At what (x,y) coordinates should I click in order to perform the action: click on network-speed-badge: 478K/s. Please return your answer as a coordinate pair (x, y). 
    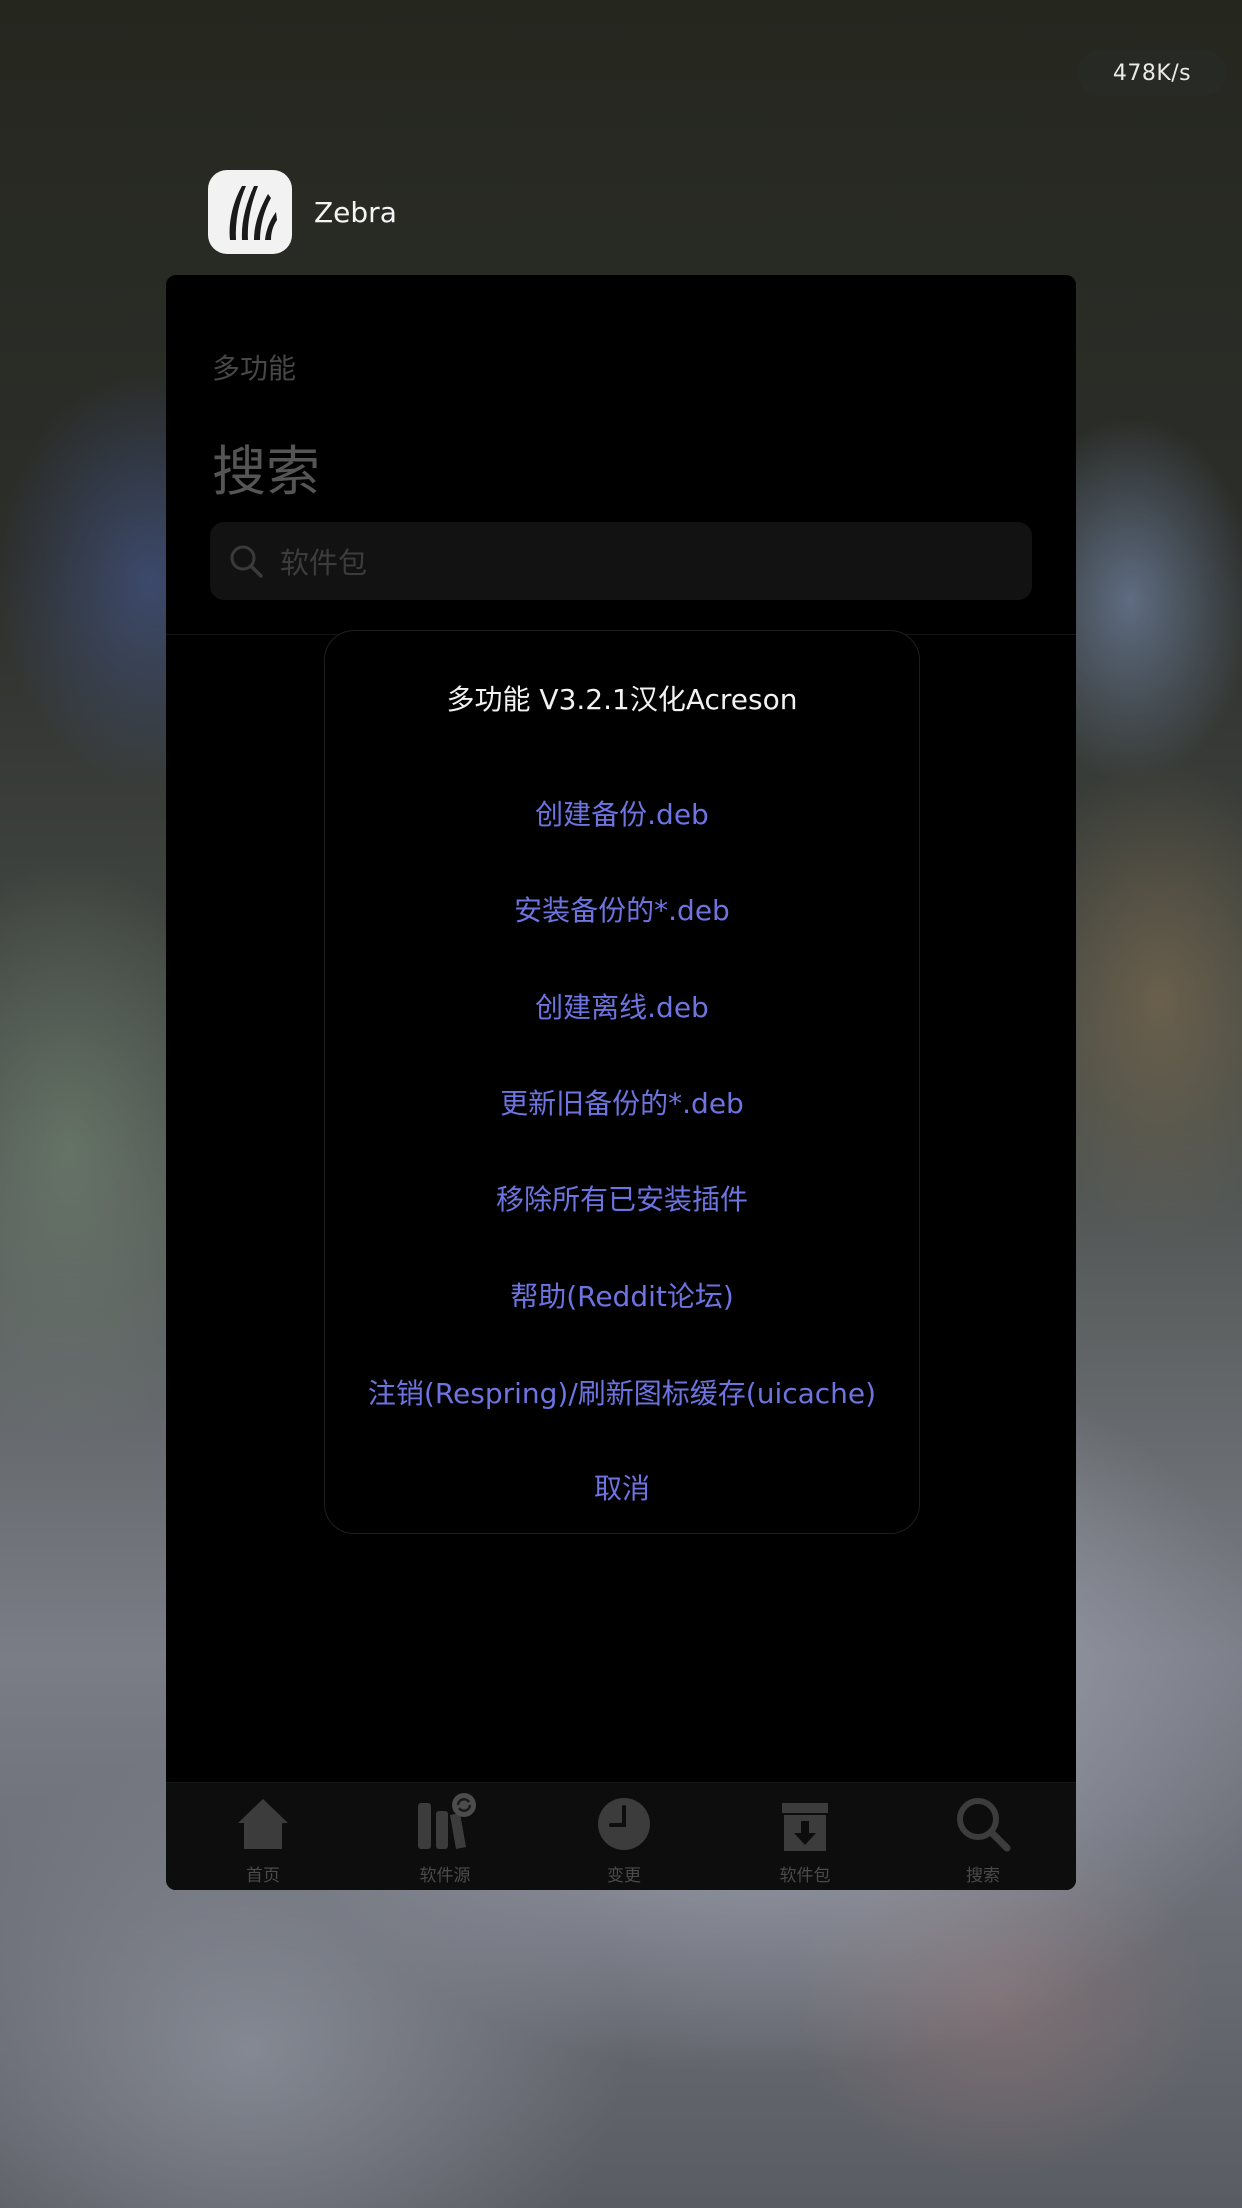
    Looking at the image, I should click on (1152, 73).